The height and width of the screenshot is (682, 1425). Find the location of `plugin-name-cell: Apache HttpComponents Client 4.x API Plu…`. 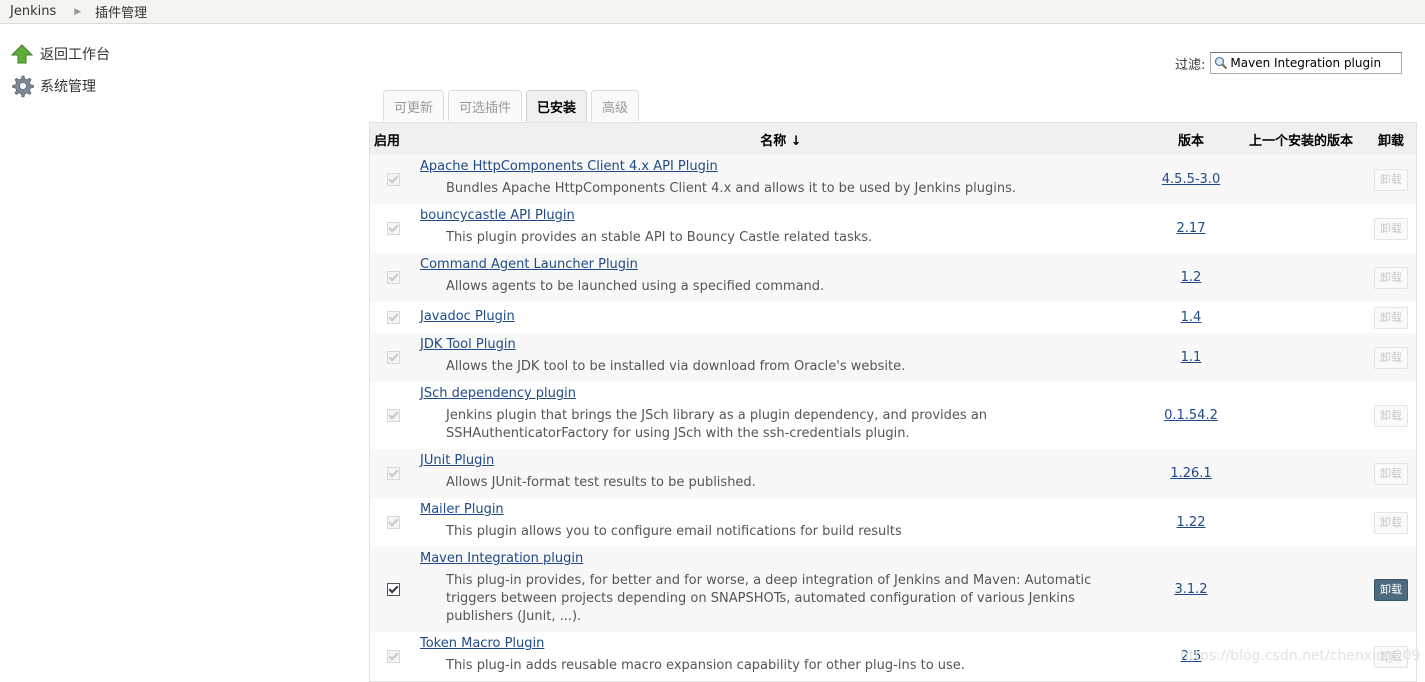

plugin-name-cell: Apache HttpComponents Client 4.x API Plu… is located at coordinates (781, 179).